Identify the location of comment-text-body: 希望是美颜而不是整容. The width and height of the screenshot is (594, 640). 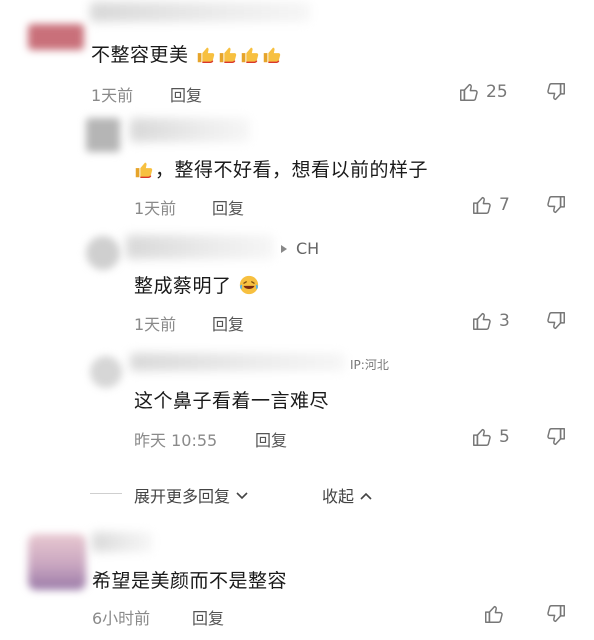
(190, 581).